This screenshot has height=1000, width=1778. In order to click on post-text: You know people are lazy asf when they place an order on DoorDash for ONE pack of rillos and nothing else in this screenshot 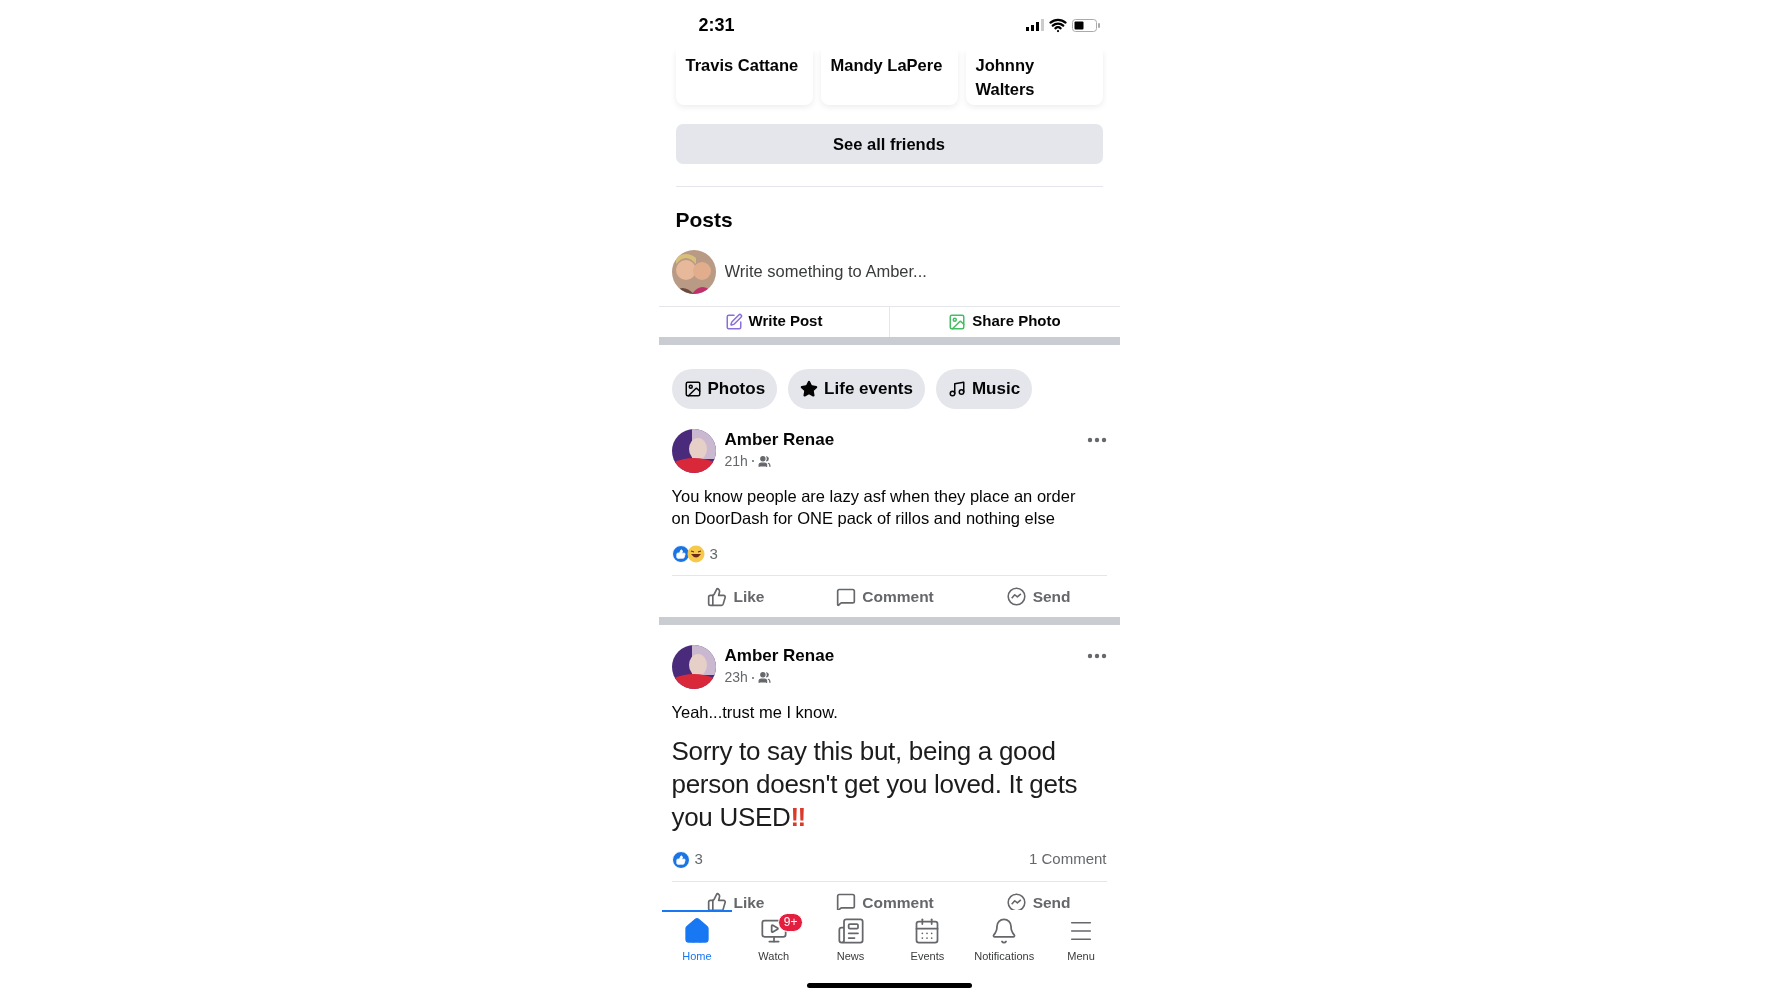, I will do `click(874, 507)`.